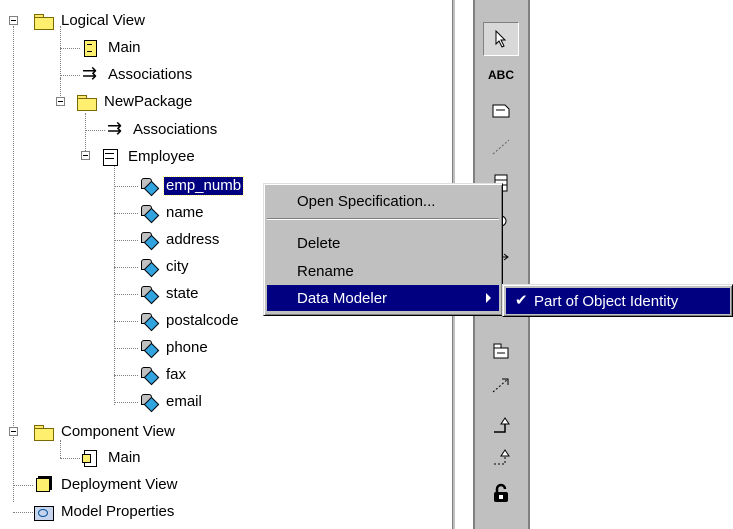 The width and height of the screenshot is (733, 529). What do you see at coordinates (43, 485) in the screenshot?
I see `deployment-diagram-icon` at bounding box center [43, 485].